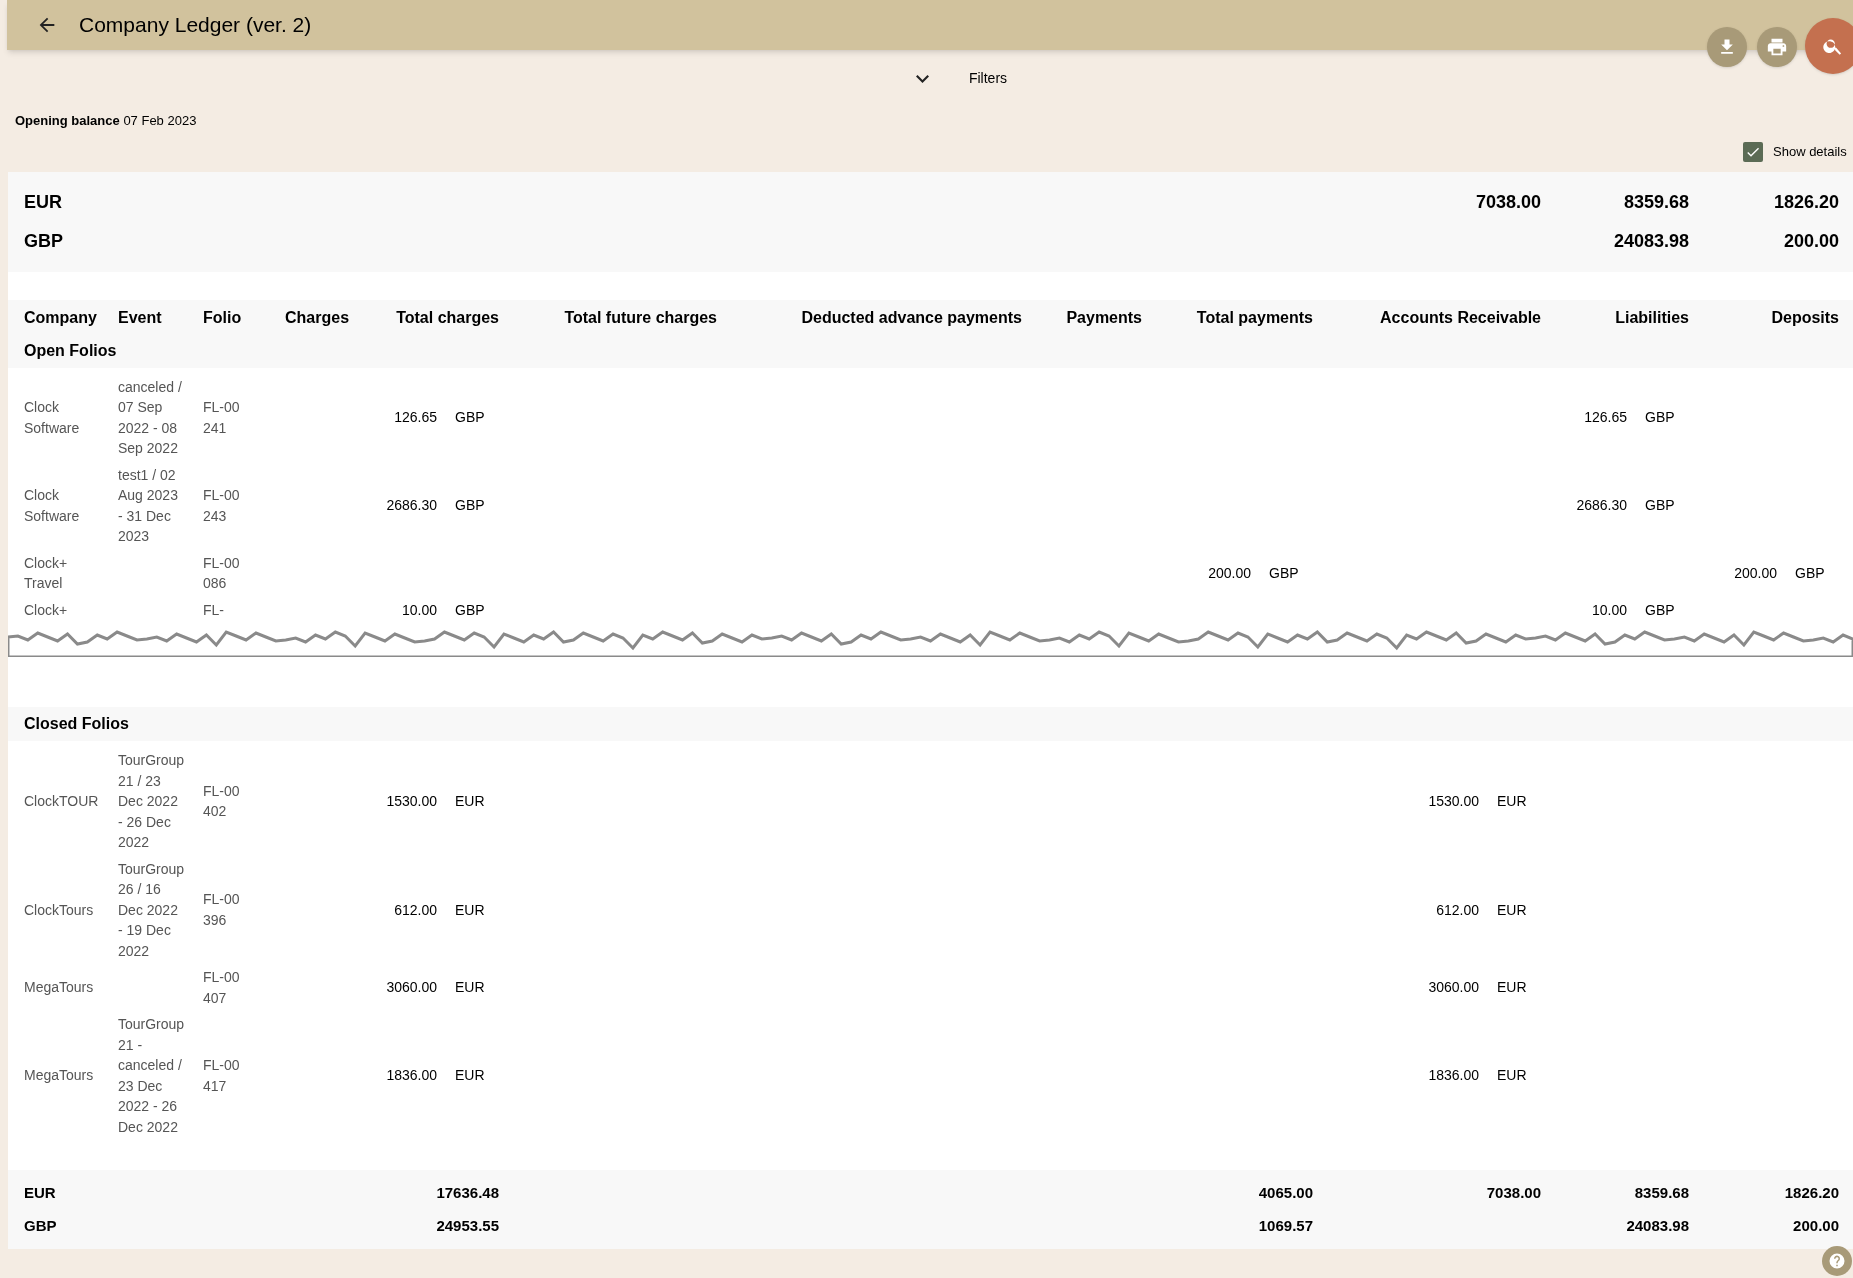  I want to click on event-cell-text: TourGroup 21 - canceled / 23 Dec 2022 - 26 Dec 2022, so click(150, 1076).